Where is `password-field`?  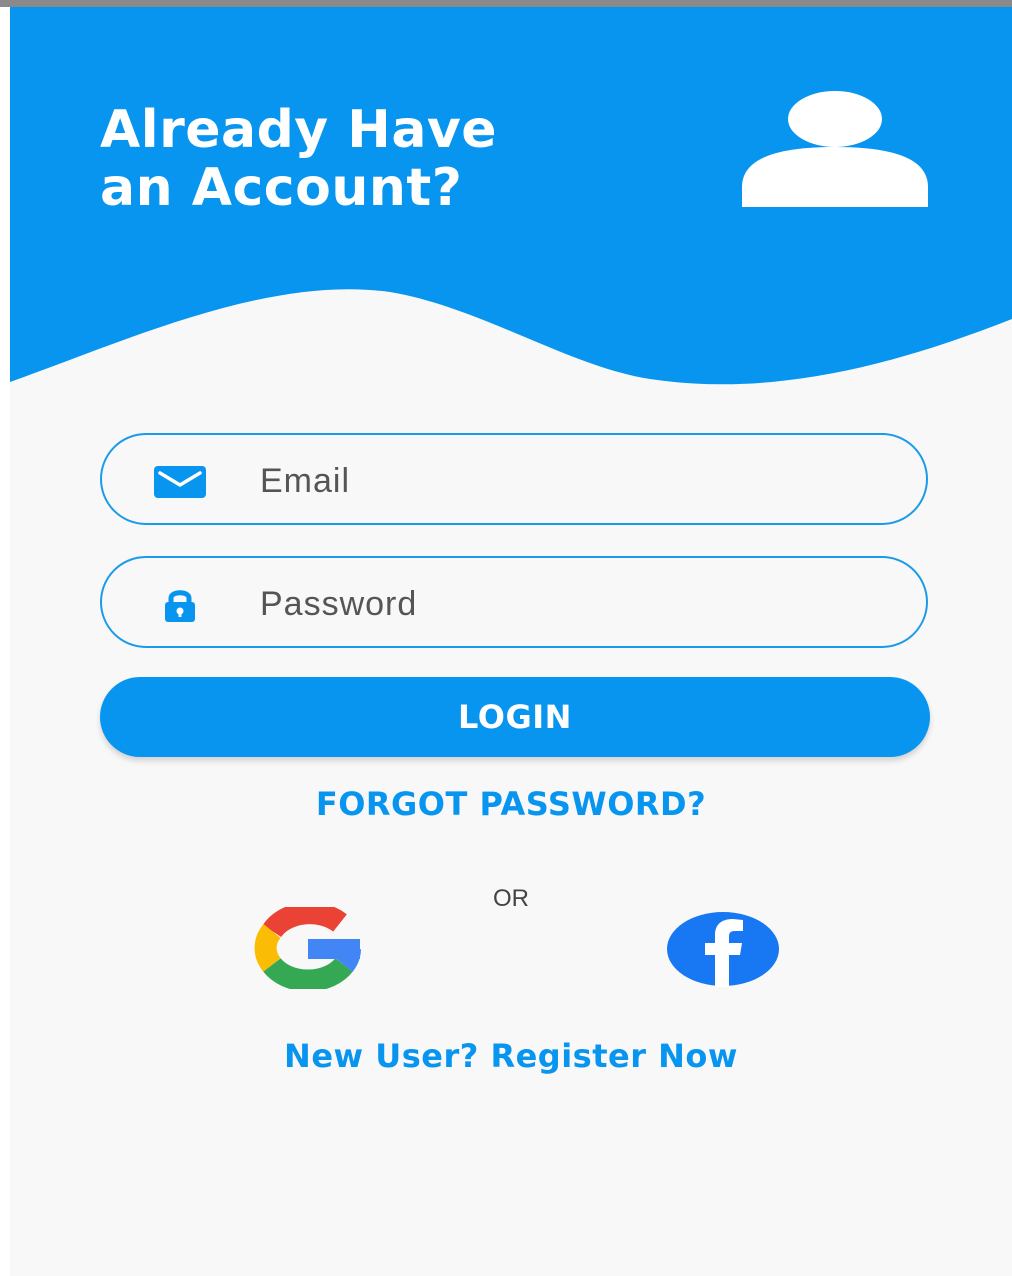 password-field is located at coordinates (514, 602).